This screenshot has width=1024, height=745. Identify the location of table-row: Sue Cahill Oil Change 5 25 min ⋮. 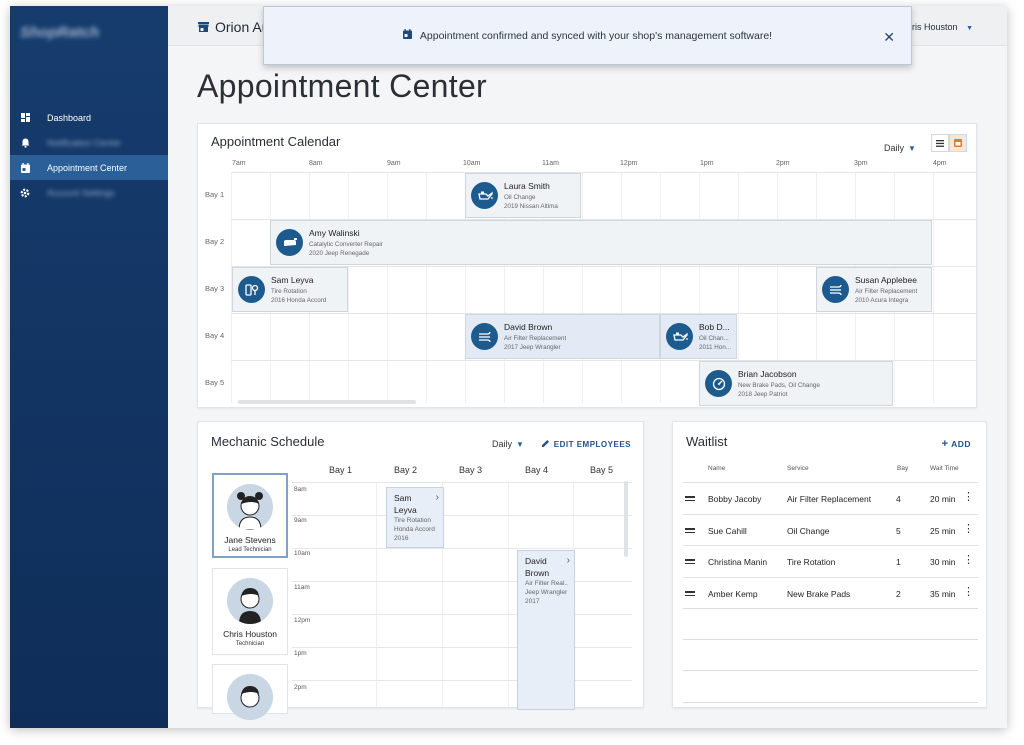
(830, 530).